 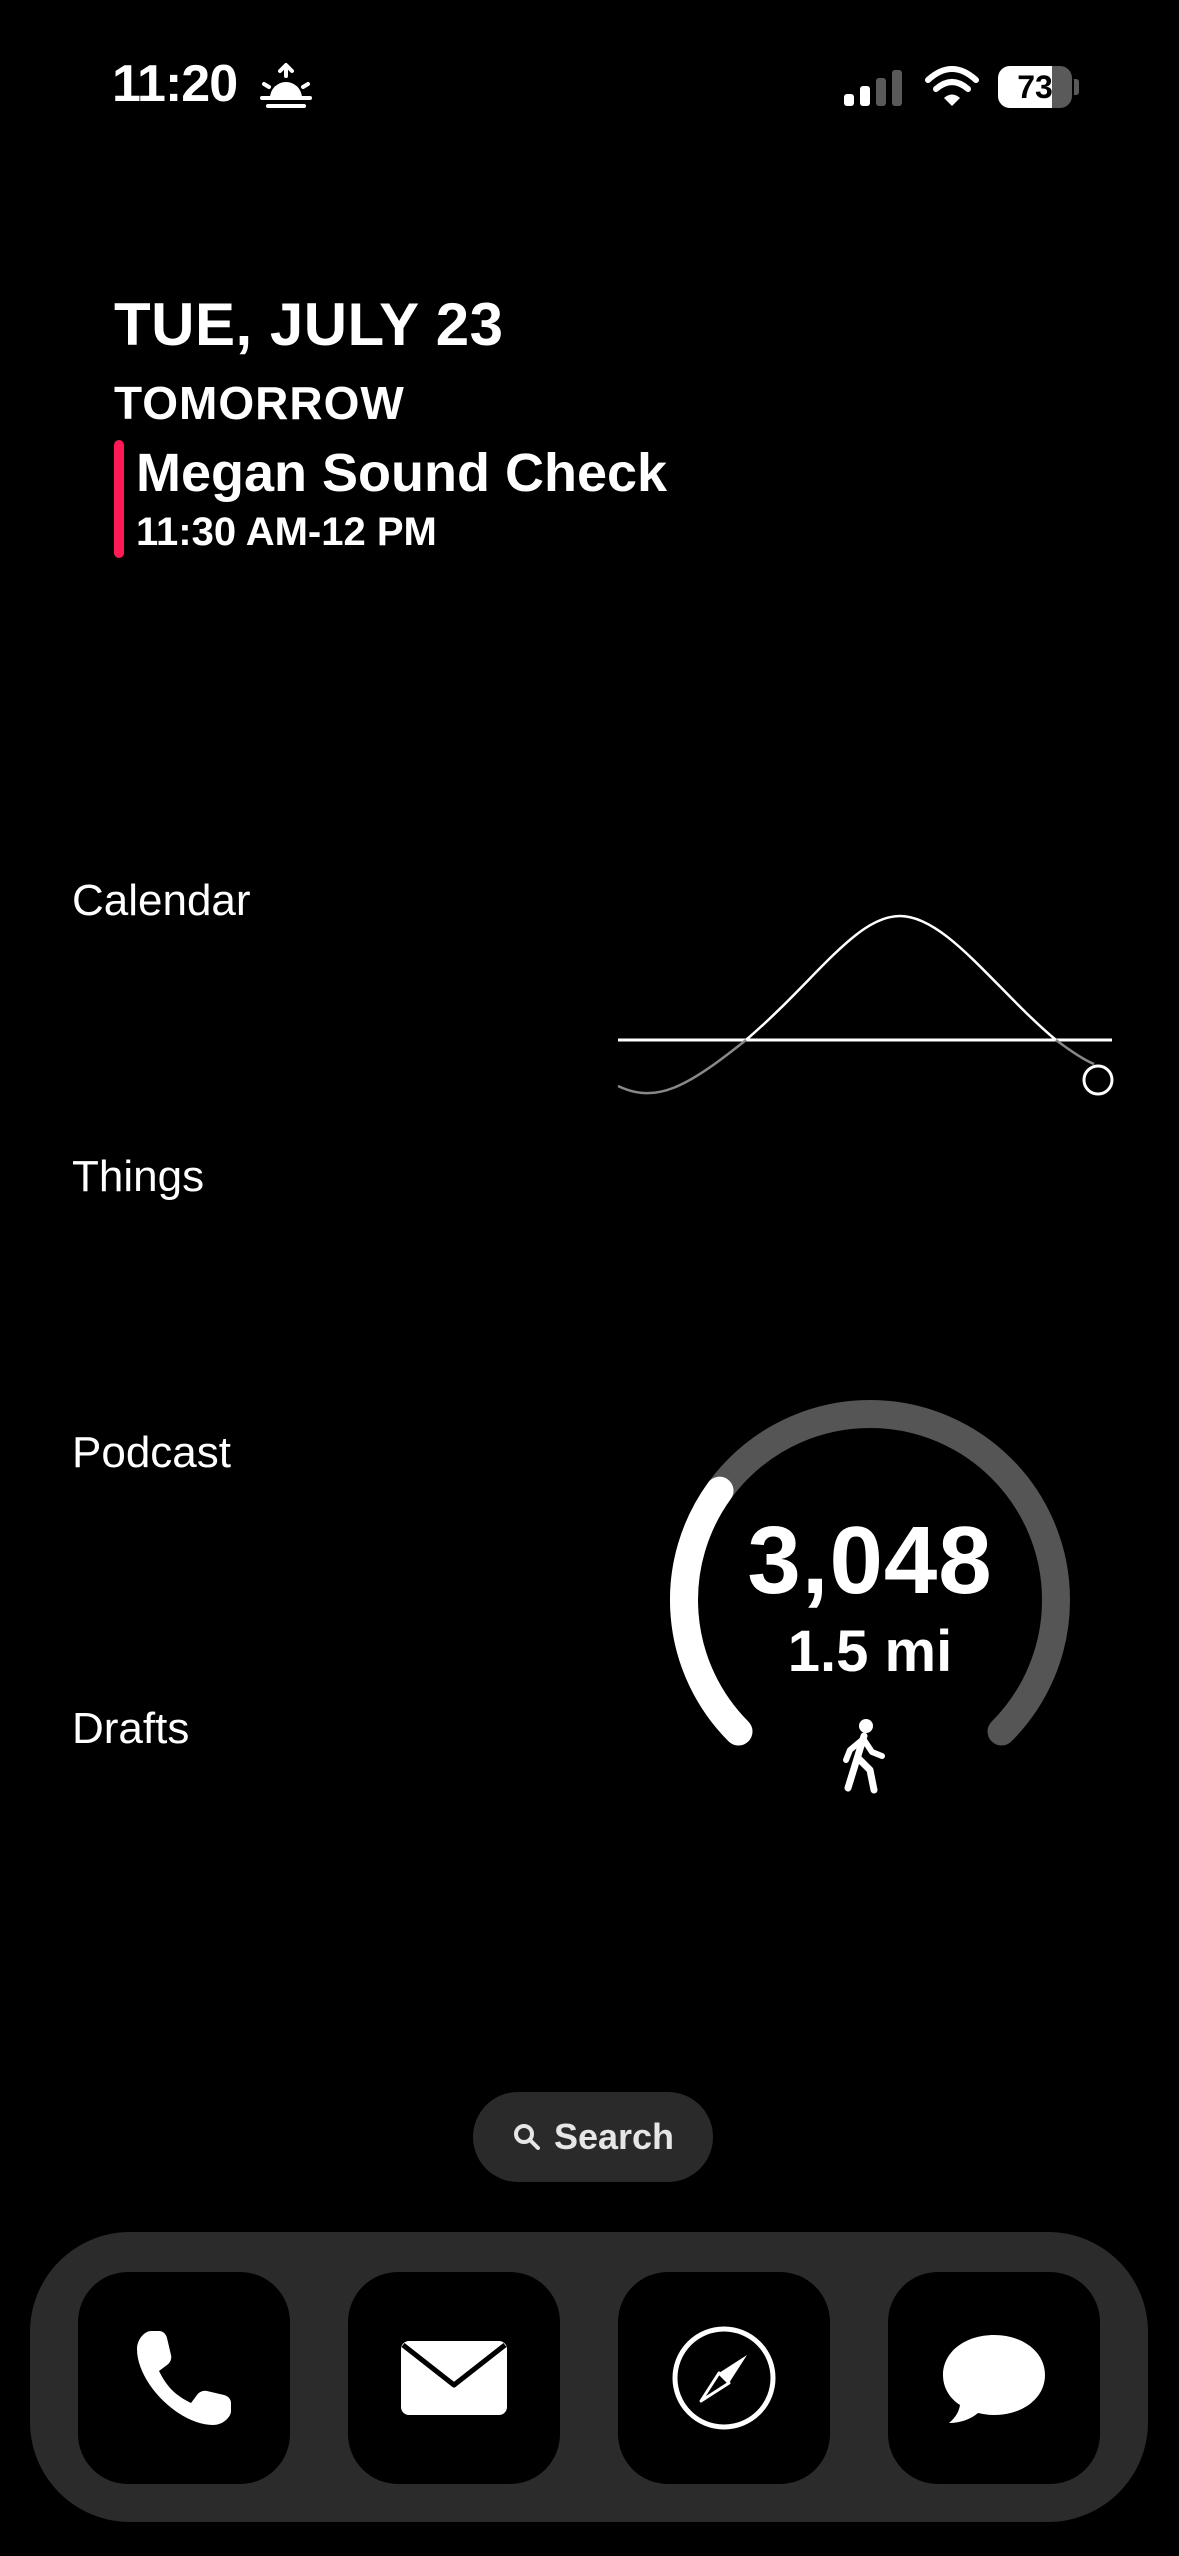 I want to click on battery-icon: 73, so click(x=1038, y=87).